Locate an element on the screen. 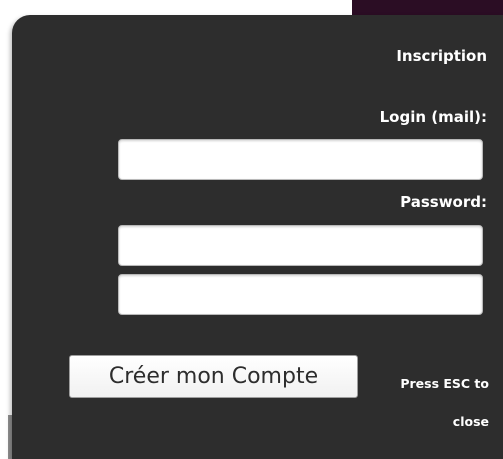 The height and width of the screenshot is (459, 503). password-confirm-field is located at coordinates (300, 294).